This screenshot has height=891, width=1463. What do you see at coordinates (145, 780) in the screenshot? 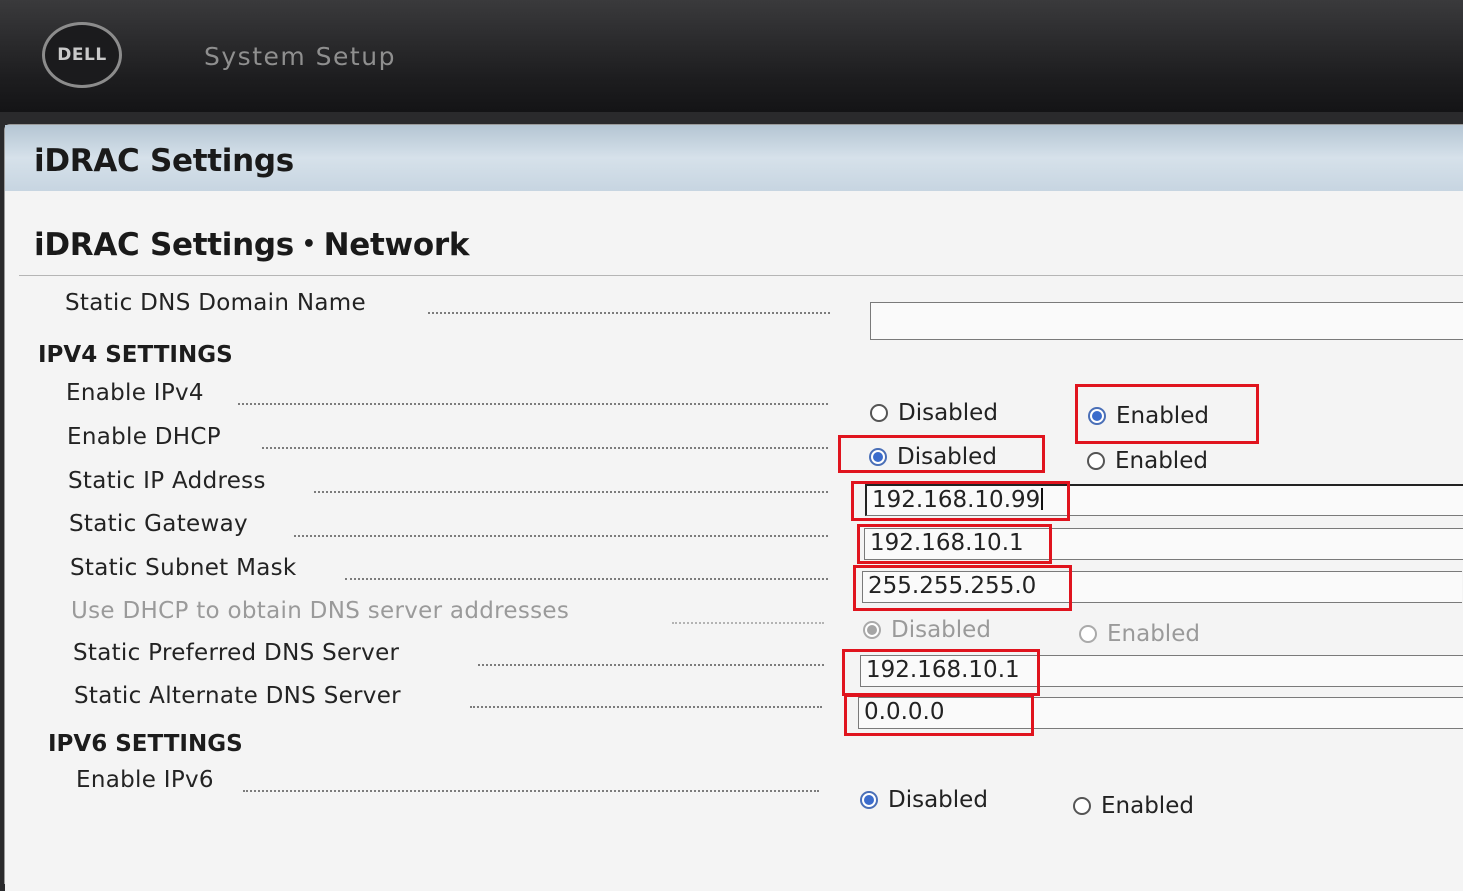
I see `enable-ipv6-label: Enable IPv6` at bounding box center [145, 780].